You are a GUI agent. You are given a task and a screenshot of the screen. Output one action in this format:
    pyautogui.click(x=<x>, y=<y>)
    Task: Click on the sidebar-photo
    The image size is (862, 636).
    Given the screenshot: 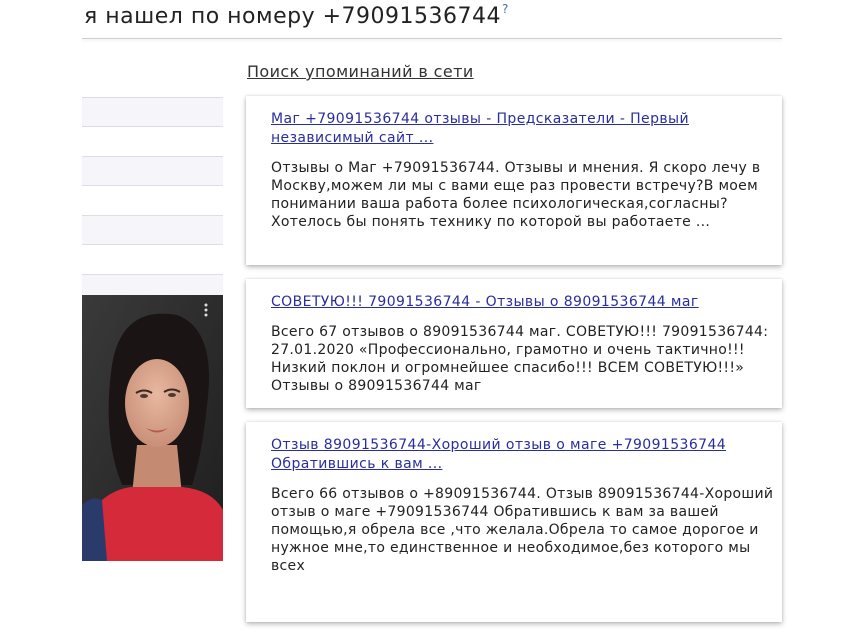 What is the action you would take?
    pyautogui.click(x=152, y=428)
    